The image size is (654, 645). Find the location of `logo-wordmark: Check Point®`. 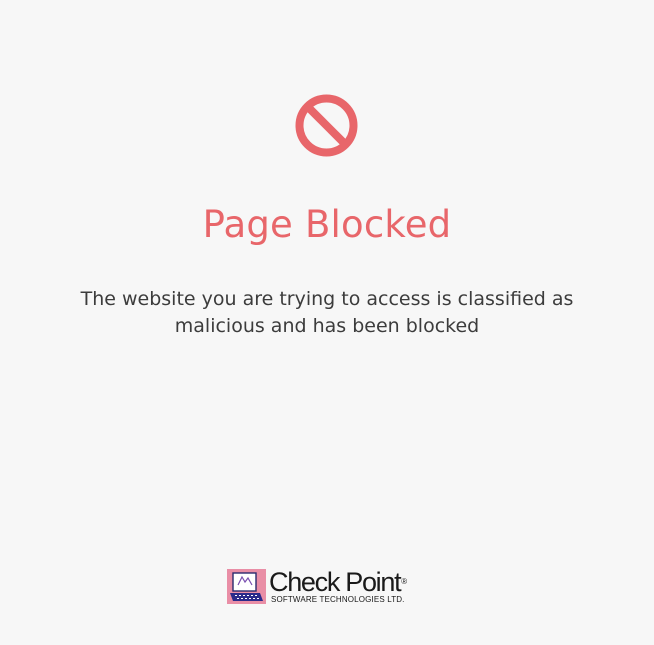

logo-wordmark: Check Point® is located at coordinates (338, 582).